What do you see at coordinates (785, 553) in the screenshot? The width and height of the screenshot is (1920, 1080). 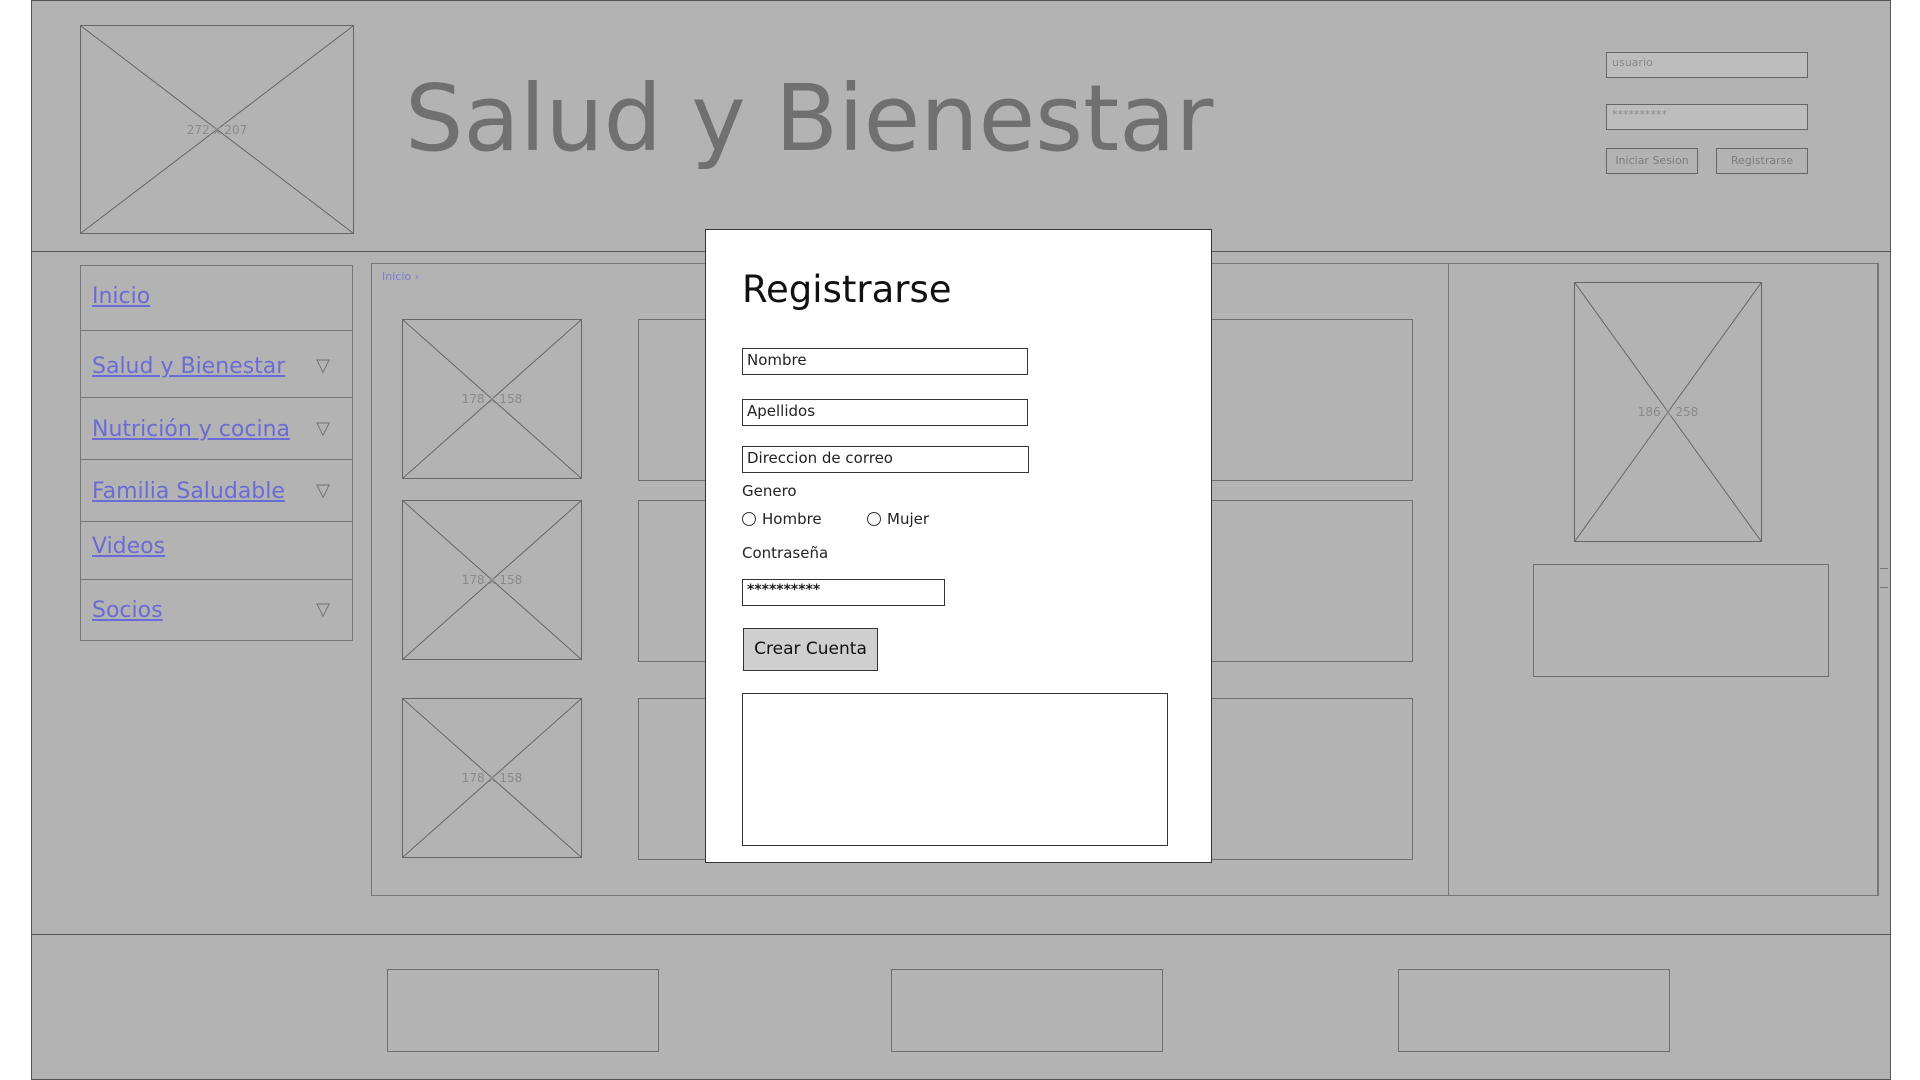 I see `password-label: Contraseña` at bounding box center [785, 553].